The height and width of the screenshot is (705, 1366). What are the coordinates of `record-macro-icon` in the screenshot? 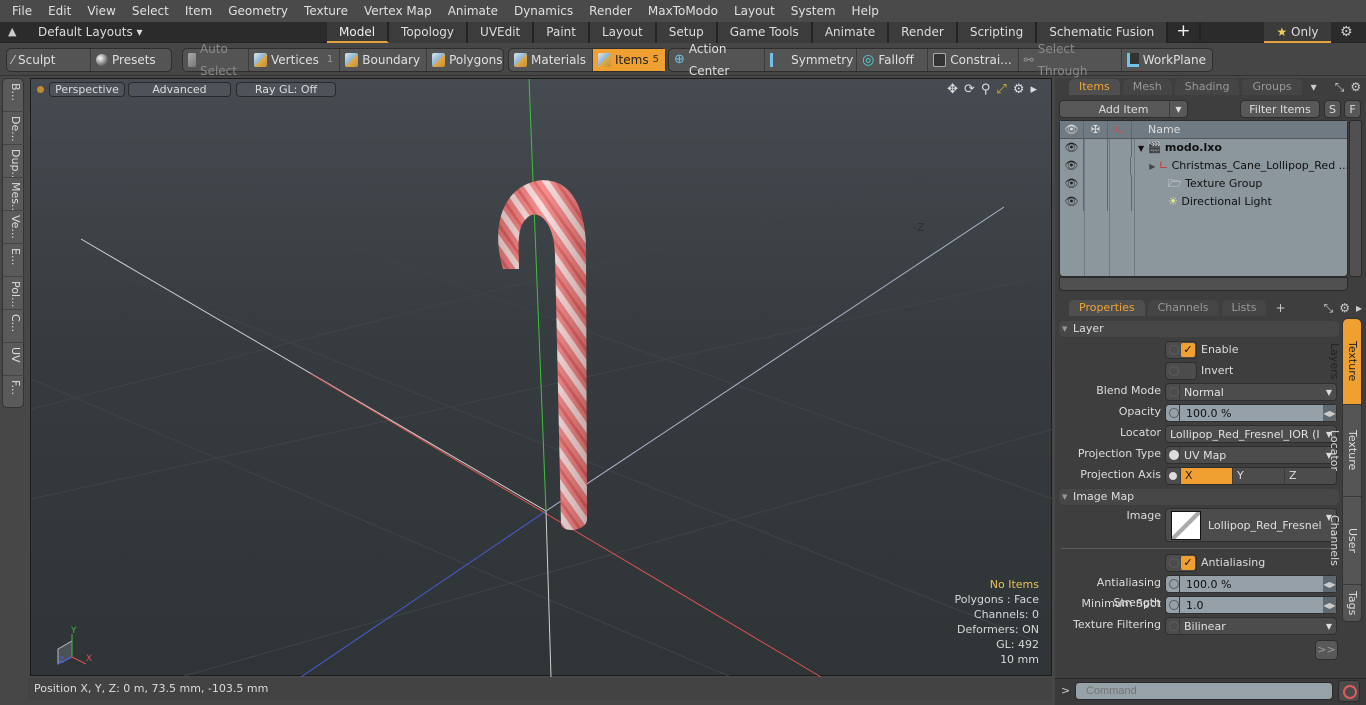 It's located at (1349, 691).